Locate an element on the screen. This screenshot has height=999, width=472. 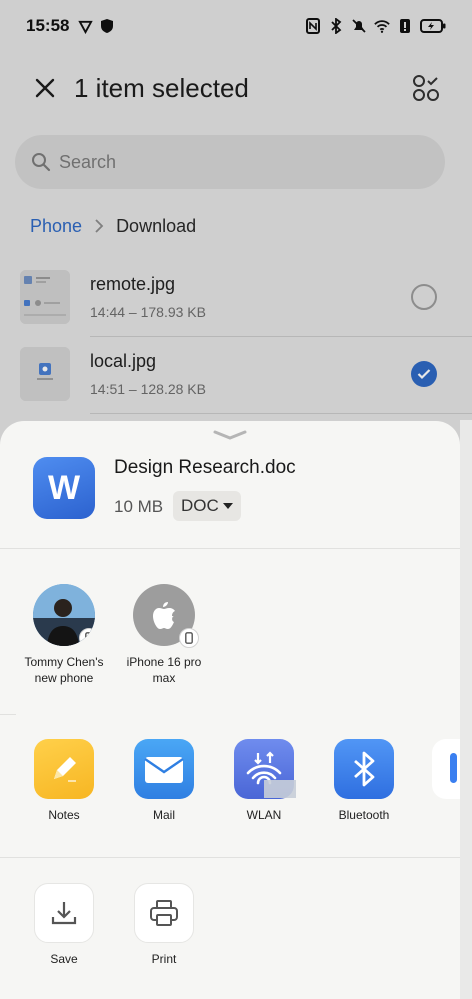
chevron-right-icon is located at coordinates (99, 226).